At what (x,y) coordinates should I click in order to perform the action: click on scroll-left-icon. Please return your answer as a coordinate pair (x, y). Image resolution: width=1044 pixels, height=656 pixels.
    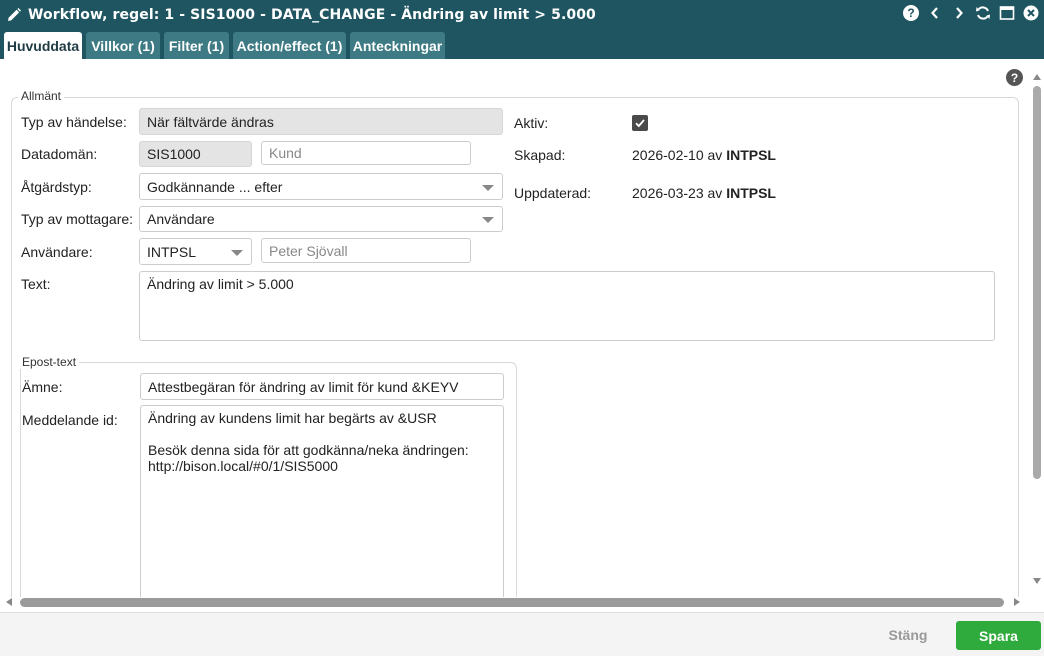
    Looking at the image, I should click on (9, 602).